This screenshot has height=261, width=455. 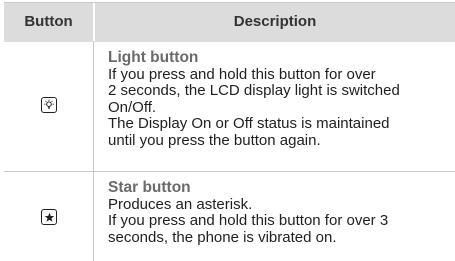 What do you see at coordinates (214, 140) in the screenshot?
I see `description-line: until you press the button again.` at bounding box center [214, 140].